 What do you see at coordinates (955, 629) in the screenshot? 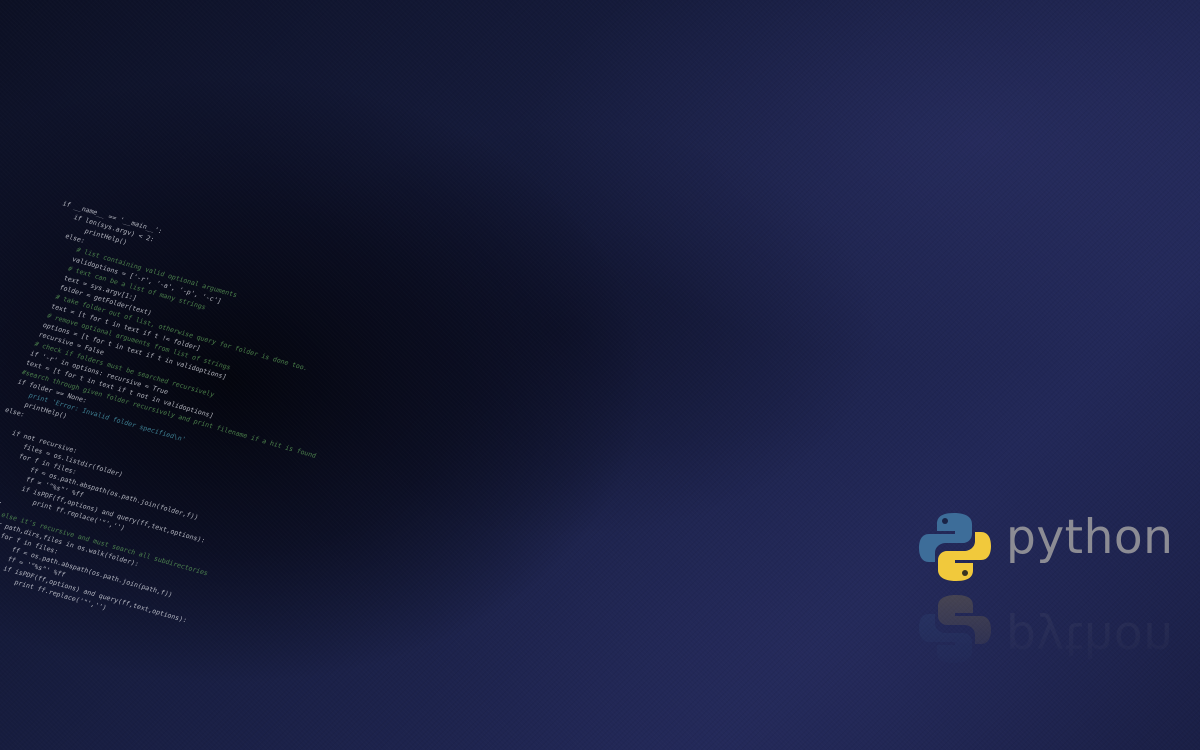
I see `python-snakes-reflection-icon` at bounding box center [955, 629].